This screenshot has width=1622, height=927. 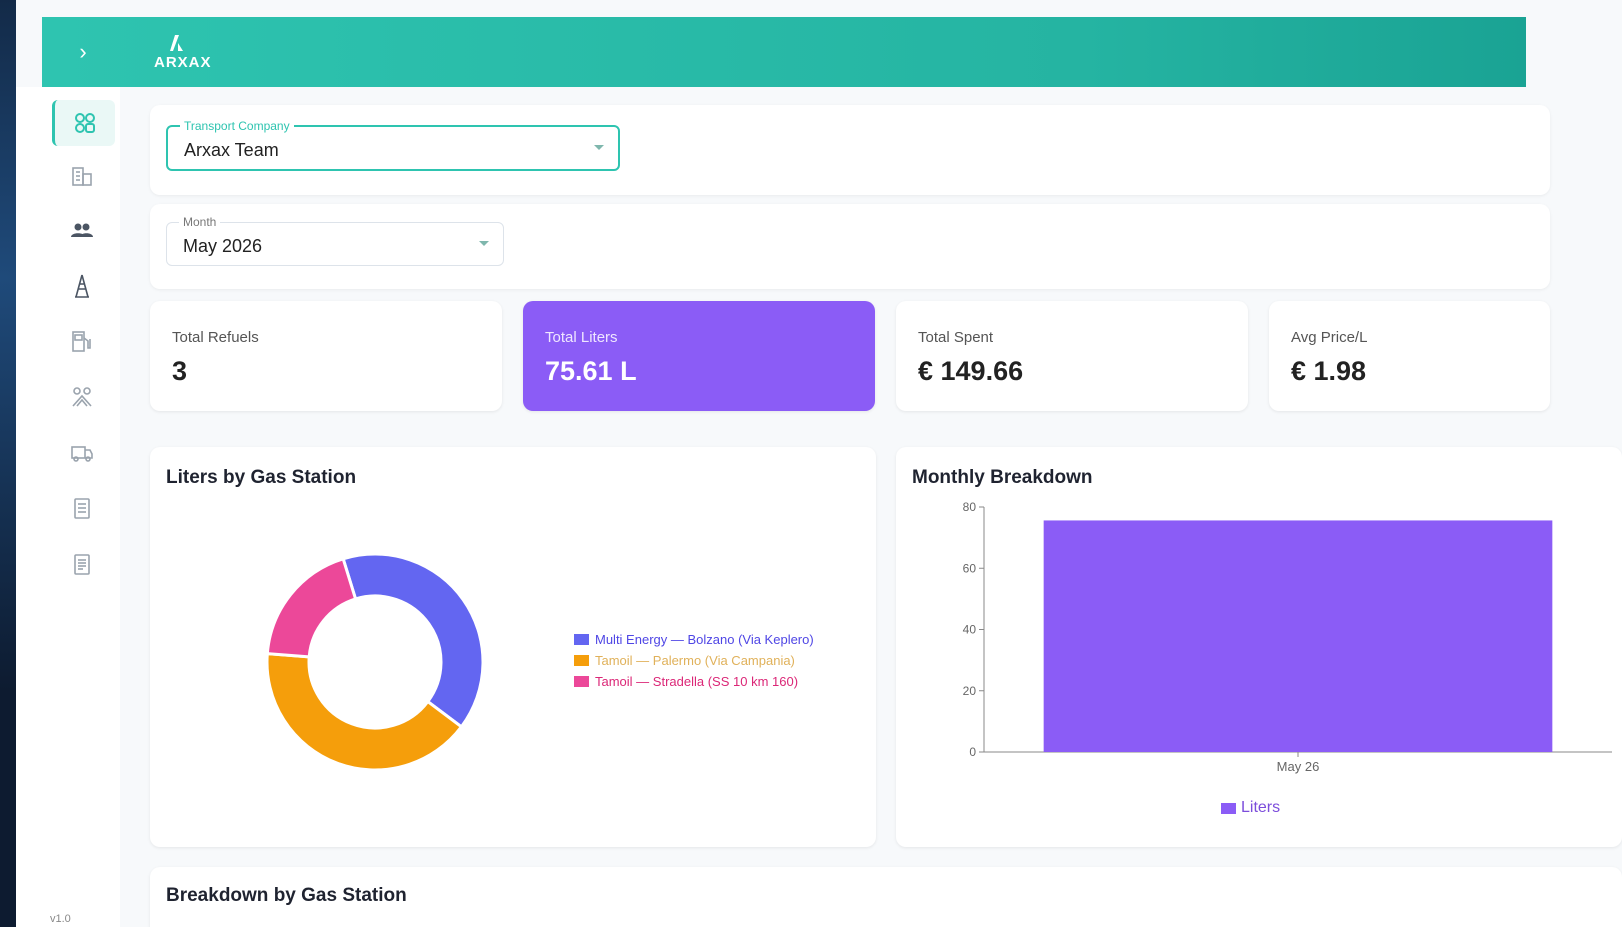 What do you see at coordinates (223, 246) in the screenshot?
I see `month-value: May 2026` at bounding box center [223, 246].